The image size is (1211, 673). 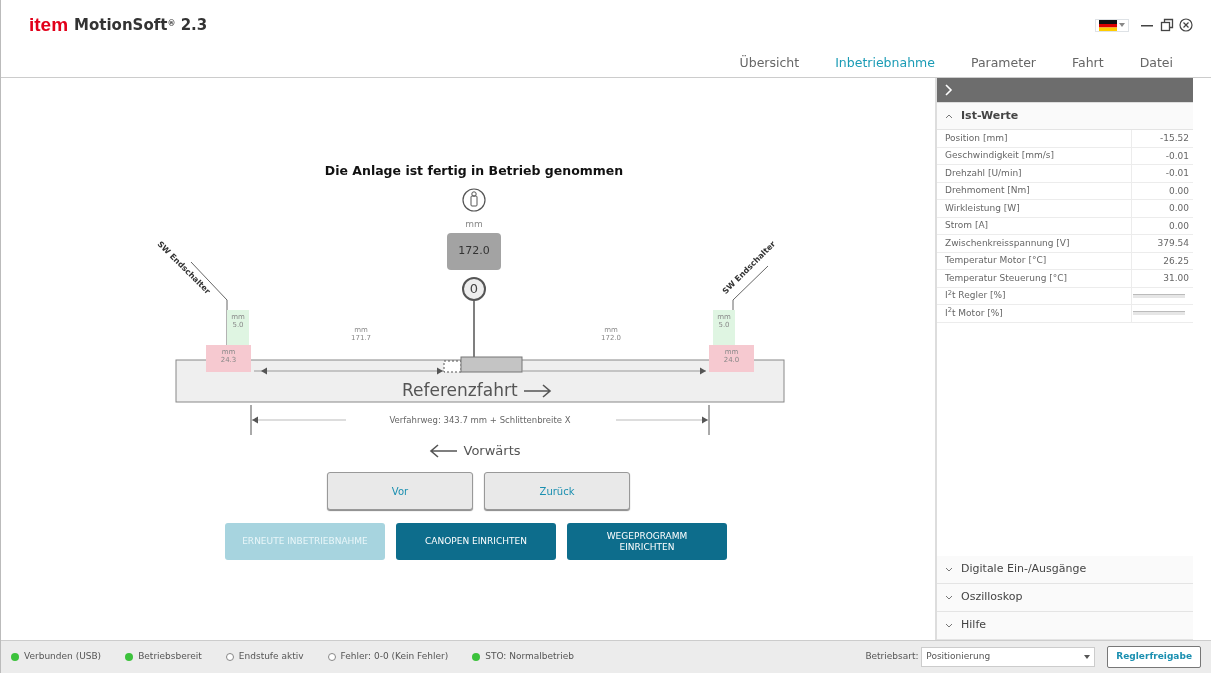 I want to click on status-text: STO: Normalbetrieb, so click(x=530, y=657).